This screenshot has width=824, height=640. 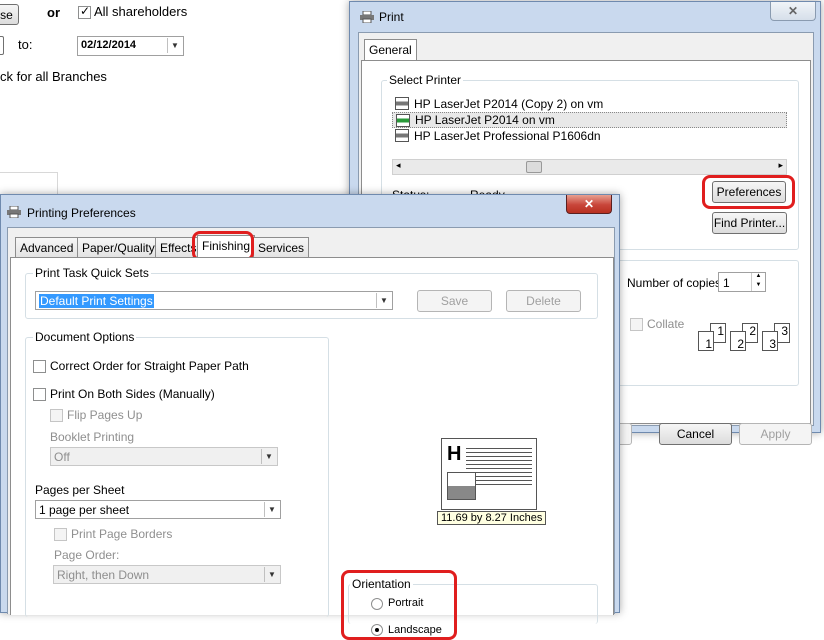 What do you see at coordinates (399, 605) in the screenshot?
I see `orientation-highlight` at bounding box center [399, 605].